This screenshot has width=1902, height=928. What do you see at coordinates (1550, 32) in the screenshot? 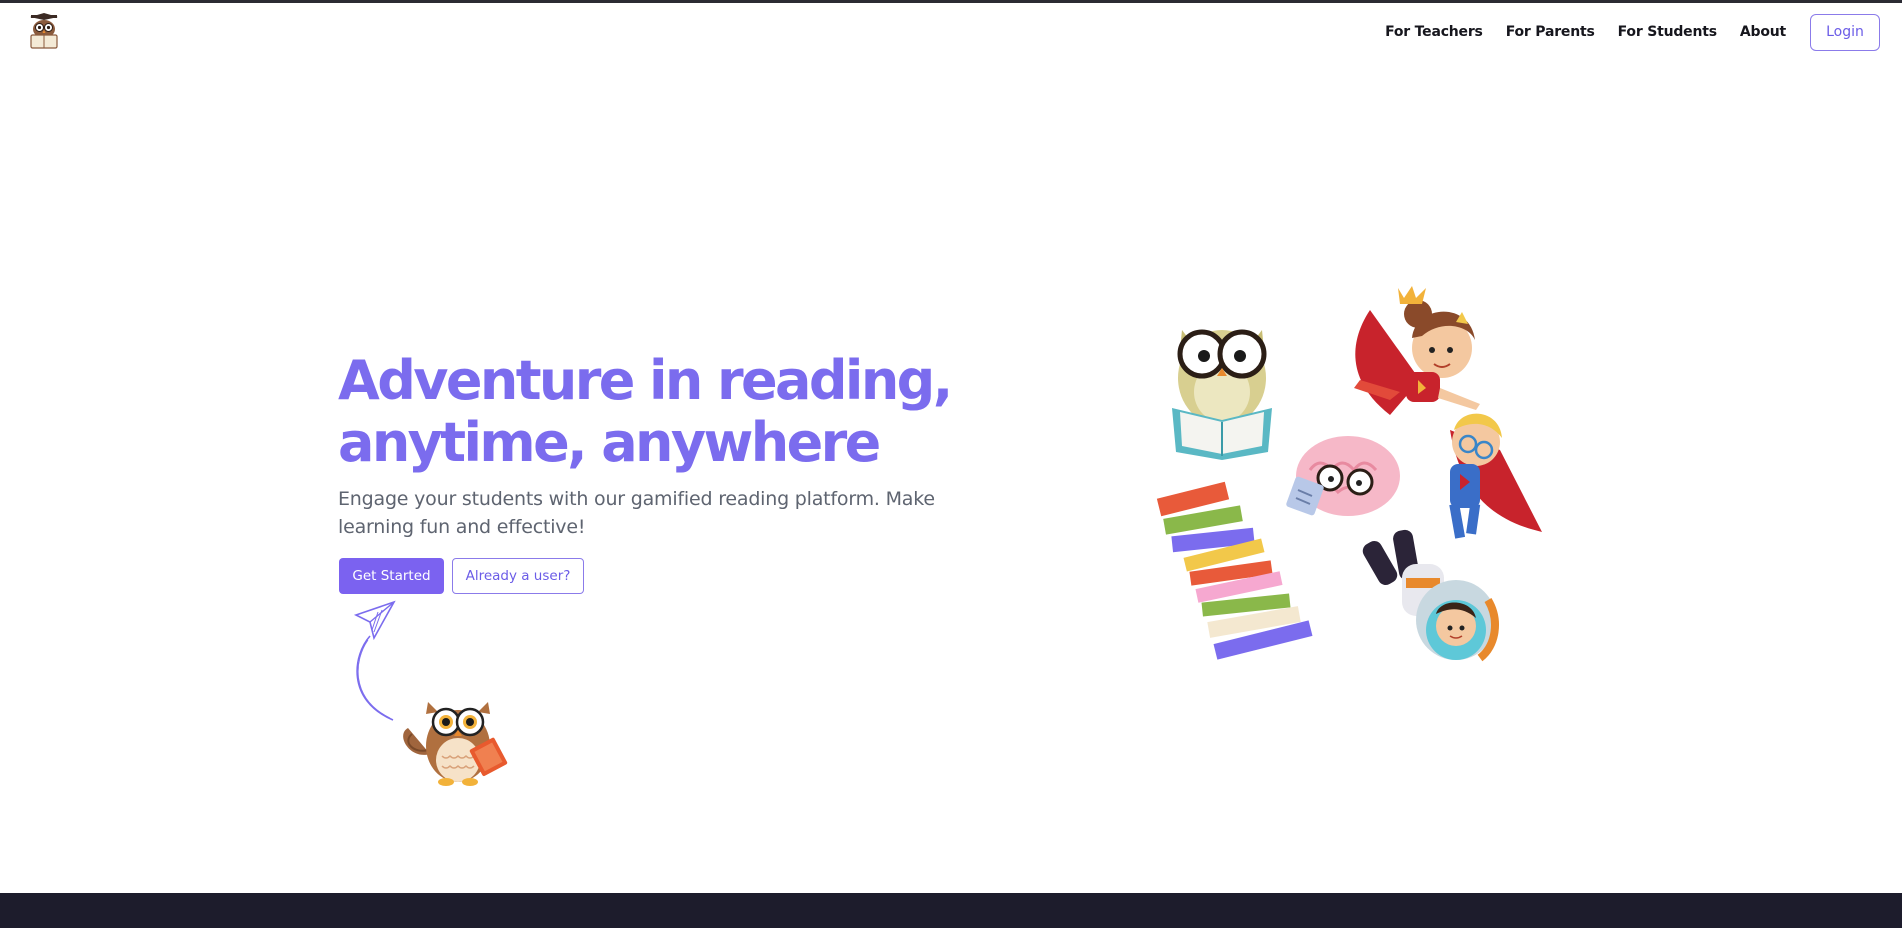
I see `nav-link-parents: For Parents` at bounding box center [1550, 32].